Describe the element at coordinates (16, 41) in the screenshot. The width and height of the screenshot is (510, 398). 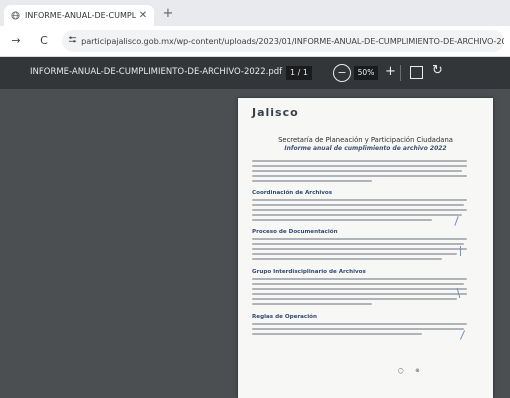
I see `forward-arrow-icon: →` at that location.